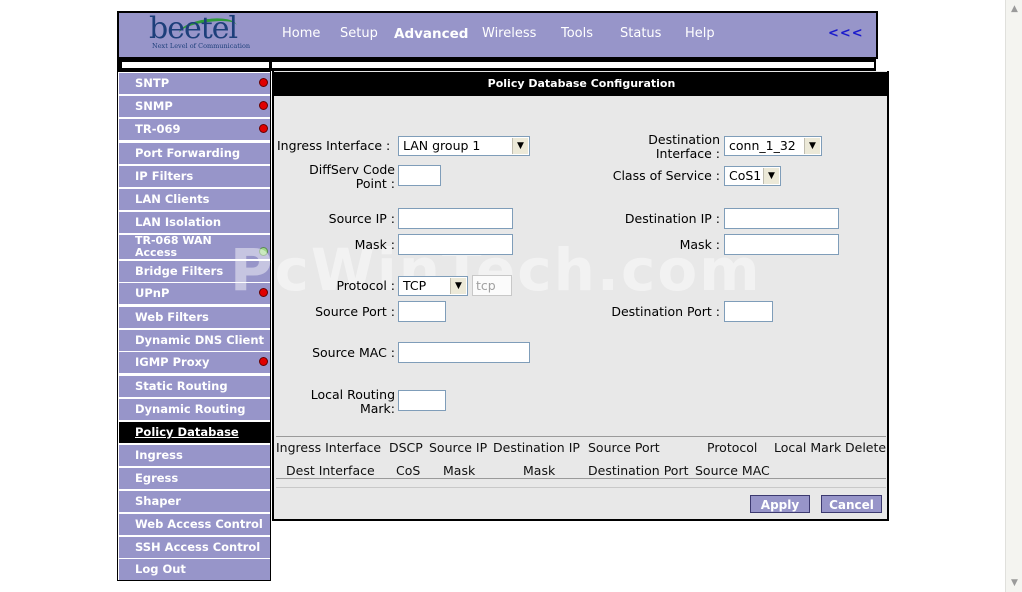 The height and width of the screenshot is (592, 1022). What do you see at coordinates (194, 501) in the screenshot?
I see `sidebar-item-shaper: Shaper` at bounding box center [194, 501].